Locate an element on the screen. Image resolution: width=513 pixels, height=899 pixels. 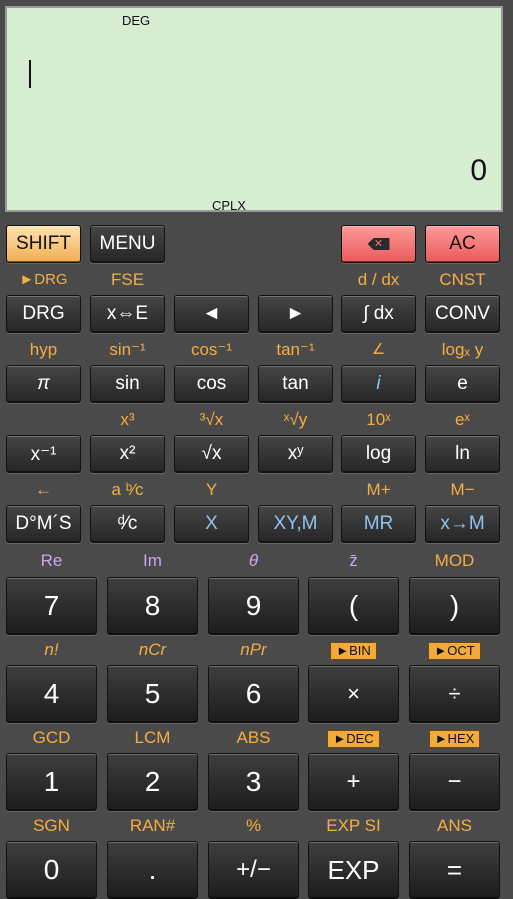
digit-7-button: 7 is located at coordinates (51, 606).